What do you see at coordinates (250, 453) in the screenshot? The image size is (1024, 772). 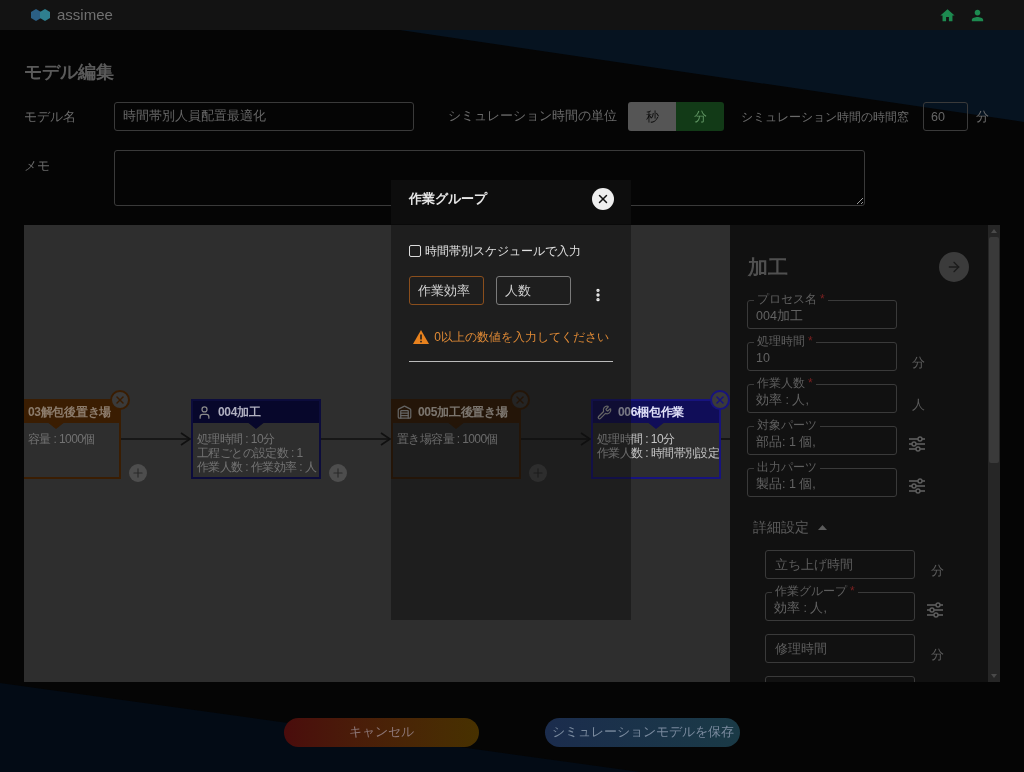 I see `node-detail: 工程ごとの設定数 : 1` at bounding box center [250, 453].